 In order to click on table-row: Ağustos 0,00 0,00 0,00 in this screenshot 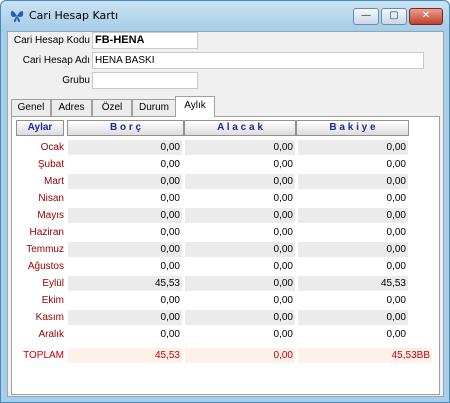, I will do `click(226, 266)`.